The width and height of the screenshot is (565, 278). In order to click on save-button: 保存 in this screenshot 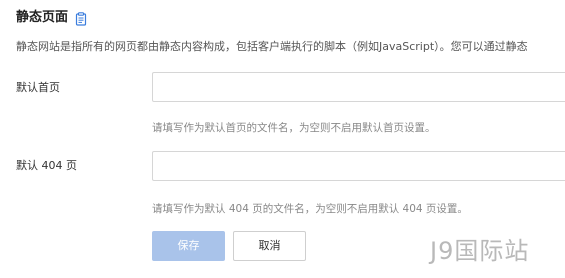, I will do `click(188, 246)`.